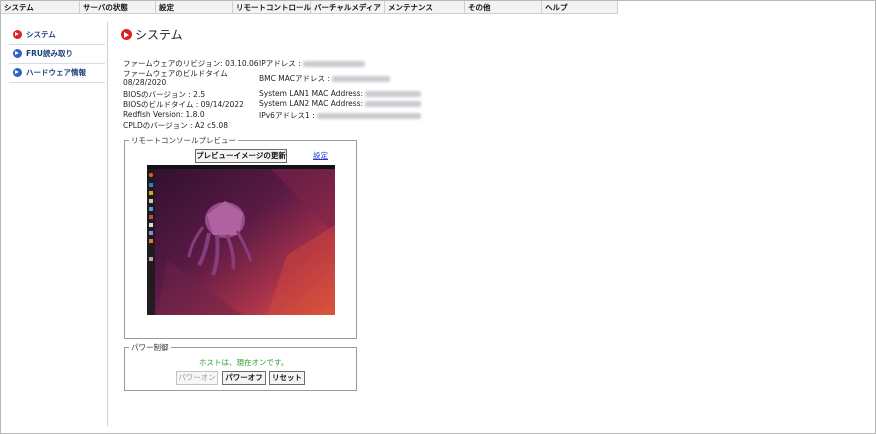  What do you see at coordinates (40, 7) in the screenshot?
I see `menu-system: システム` at bounding box center [40, 7].